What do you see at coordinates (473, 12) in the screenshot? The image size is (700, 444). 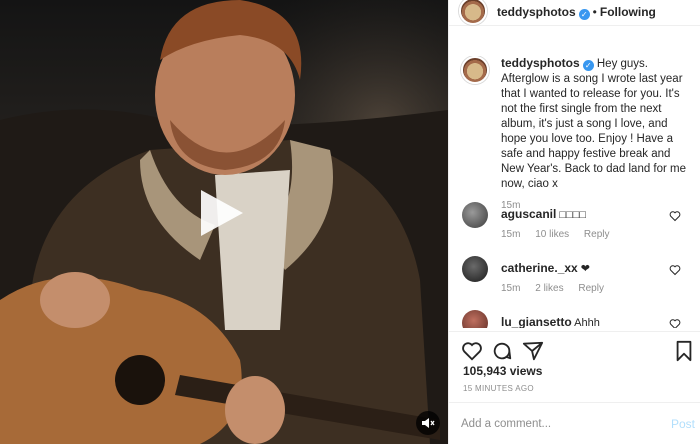 I see `author-avatar` at bounding box center [473, 12].